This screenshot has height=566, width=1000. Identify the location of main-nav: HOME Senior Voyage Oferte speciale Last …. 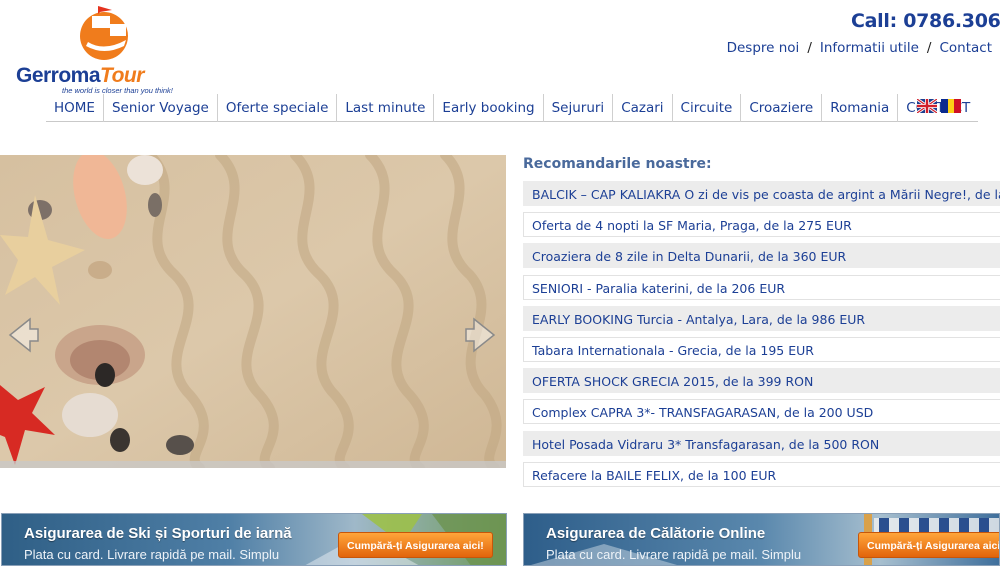
(512, 108).